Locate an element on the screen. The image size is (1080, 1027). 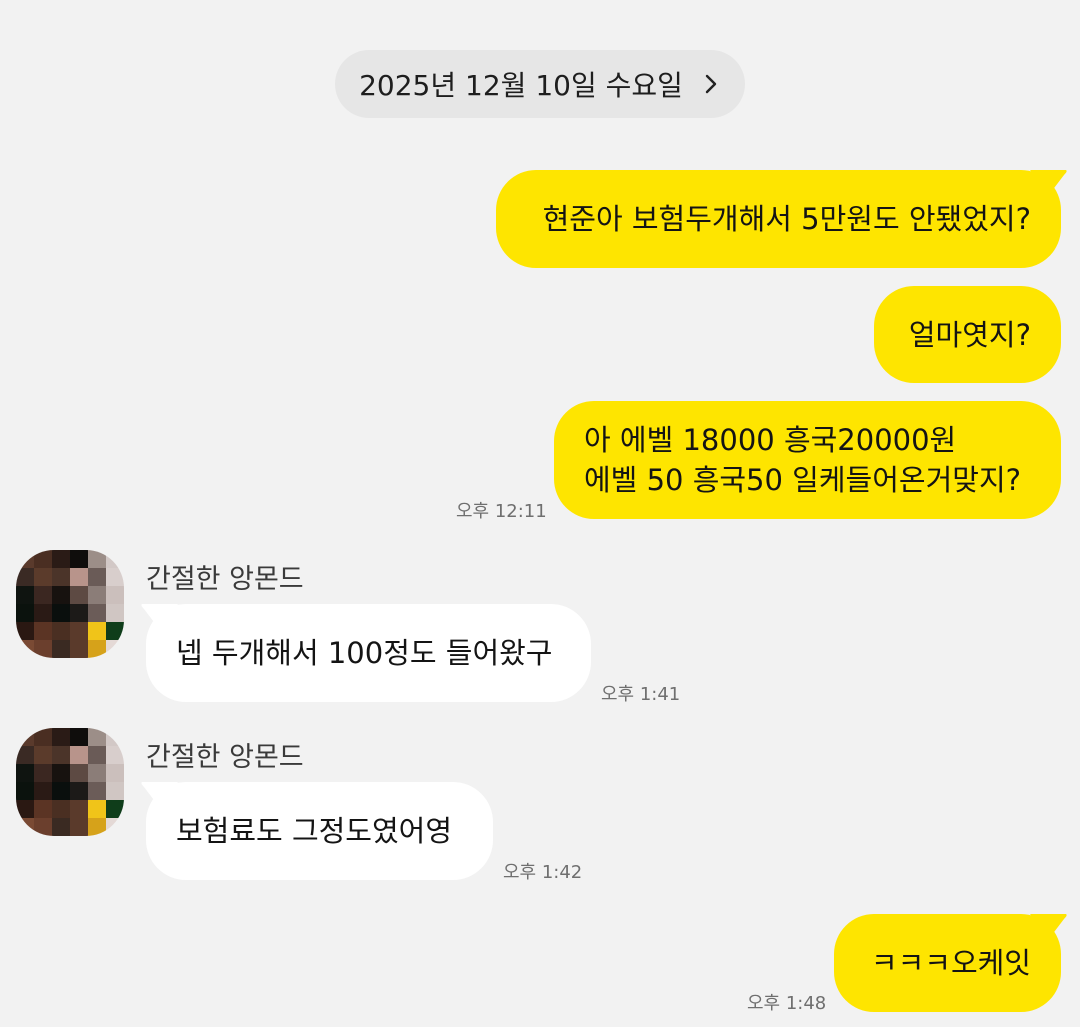
my-message-bubble: ㅋㅋㅋ오케잇 is located at coordinates (947, 963).